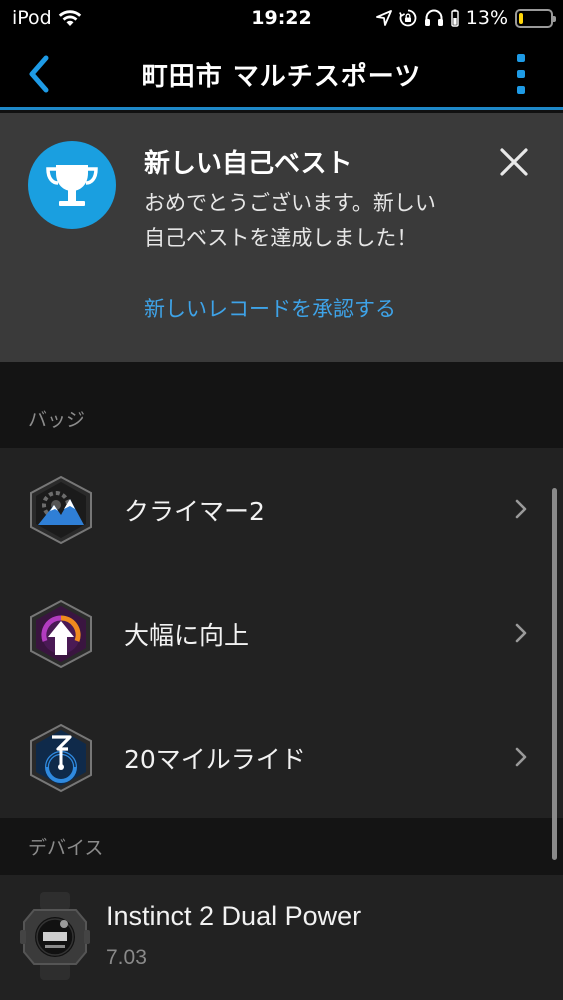 The height and width of the screenshot is (1000, 563). Describe the element at coordinates (270, 308) in the screenshot. I see `acknowledge-record-link: 新しいレコードを承認する` at that location.